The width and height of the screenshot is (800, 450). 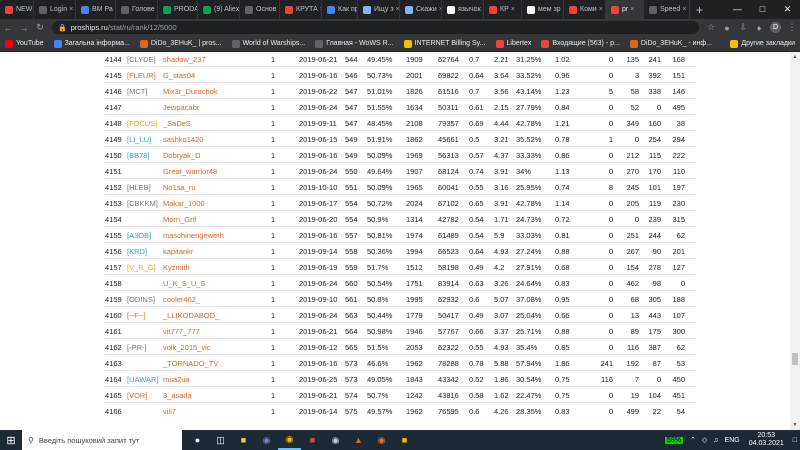 I want to click on browser-tab: КРУТА×, so click(x=301, y=9).